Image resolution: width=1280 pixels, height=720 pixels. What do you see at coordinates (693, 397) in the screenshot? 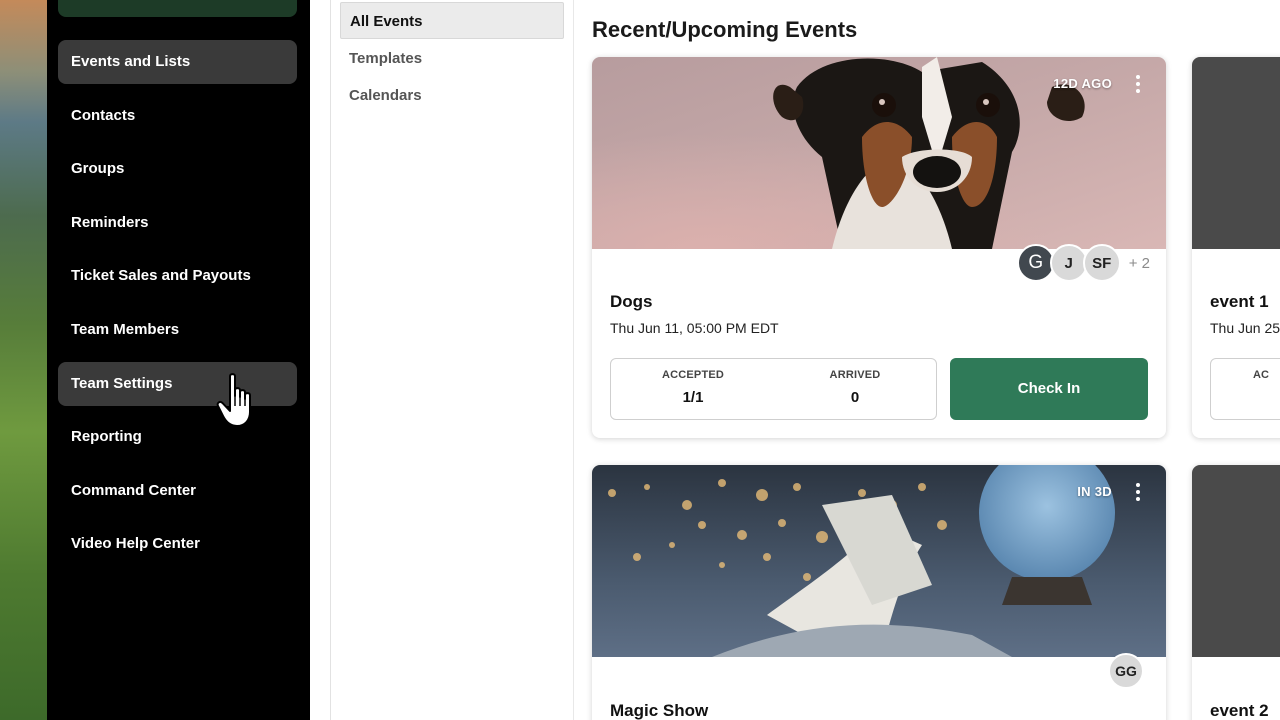
I see `accepted-value: 1/1` at bounding box center [693, 397].